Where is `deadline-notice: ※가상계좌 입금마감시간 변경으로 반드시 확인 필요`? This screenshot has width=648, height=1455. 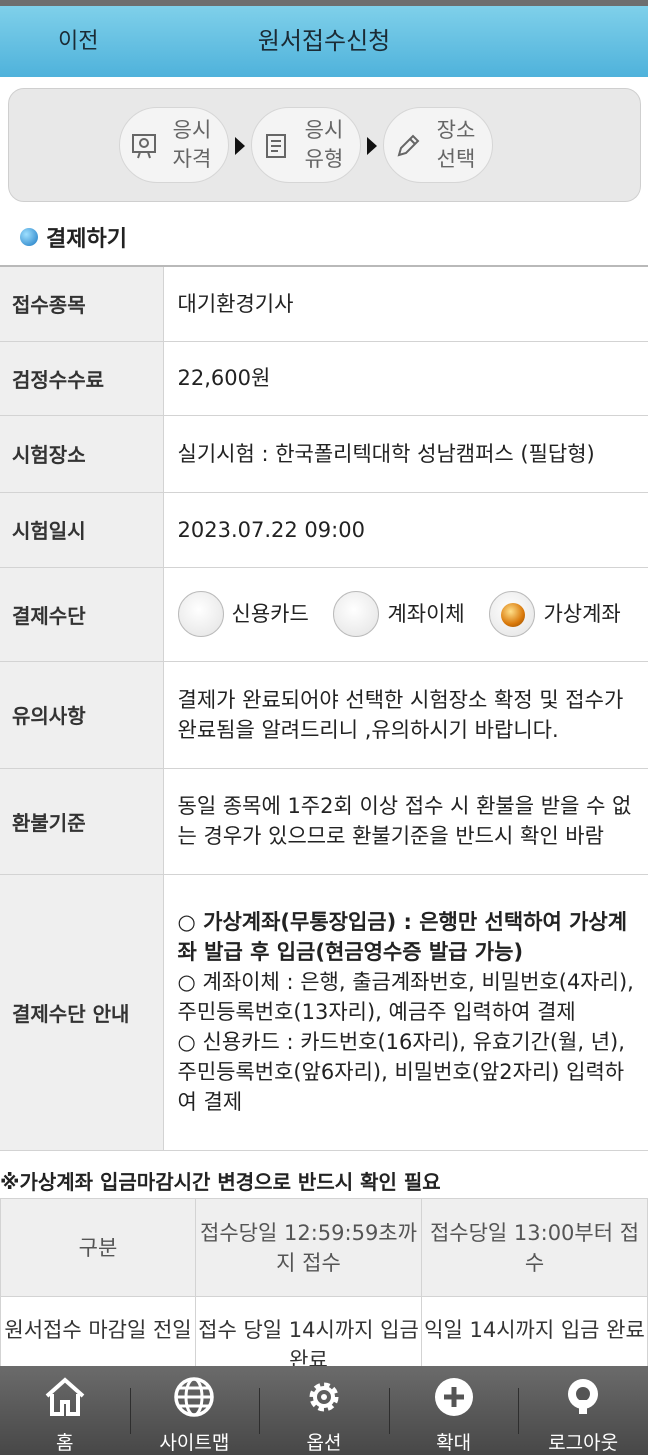
deadline-notice: ※가상계좌 입금마감시간 변경으로 반드시 확인 필요 is located at coordinates (220, 1182).